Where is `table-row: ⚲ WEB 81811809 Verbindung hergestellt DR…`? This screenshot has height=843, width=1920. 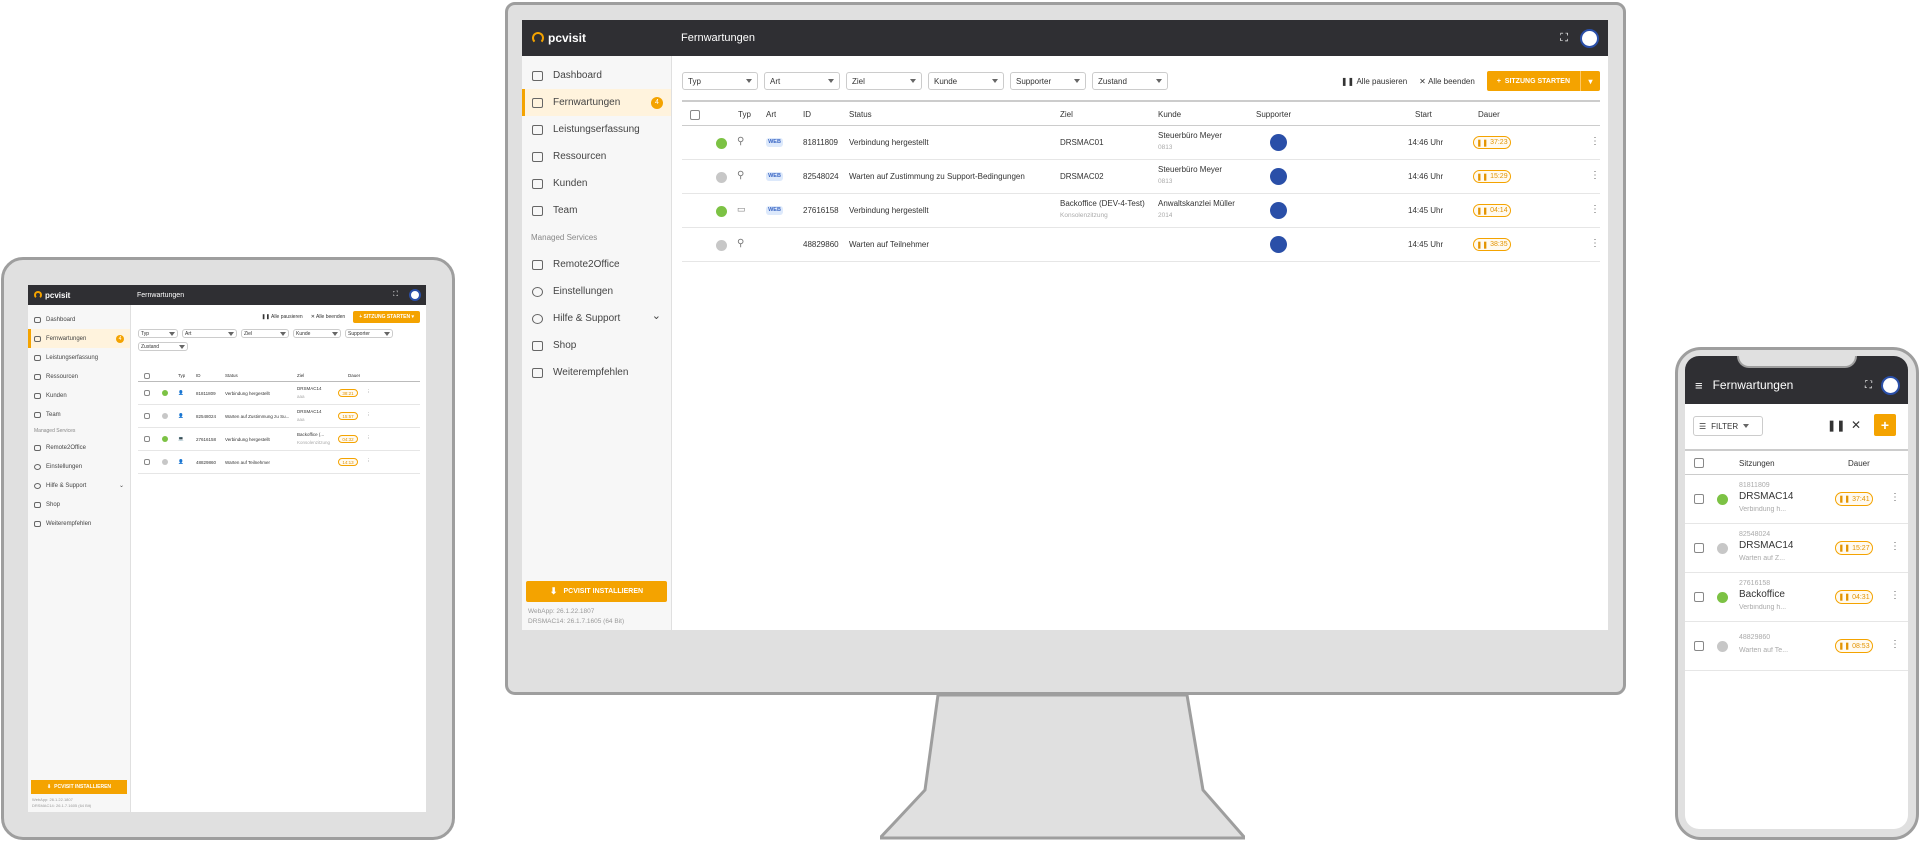
table-row: ⚲ WEB 81811809 Verbindung hergestellt DR… is located at coordinates (1141, 143).